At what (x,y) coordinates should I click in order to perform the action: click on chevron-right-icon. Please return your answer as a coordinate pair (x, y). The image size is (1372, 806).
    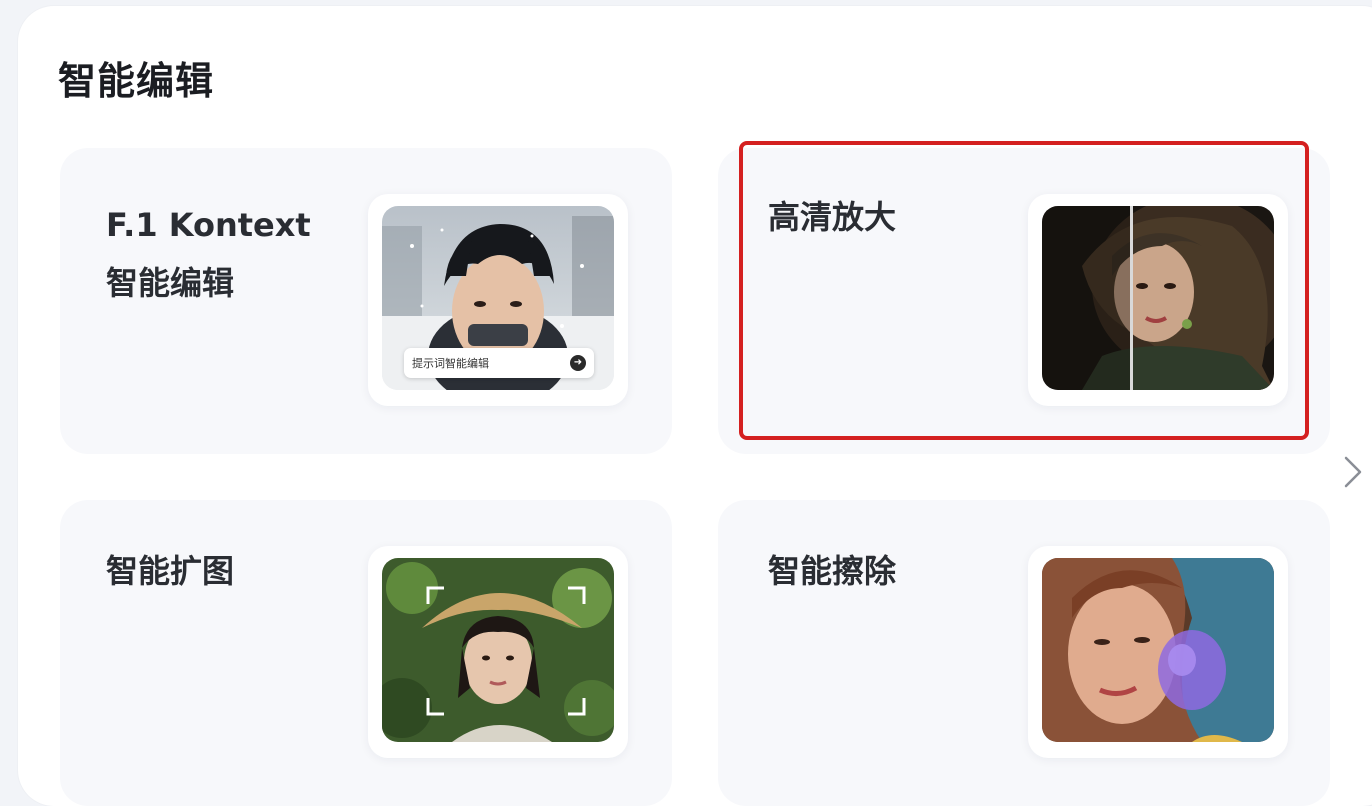
    Looking at the image, I should click on (1353, 472).